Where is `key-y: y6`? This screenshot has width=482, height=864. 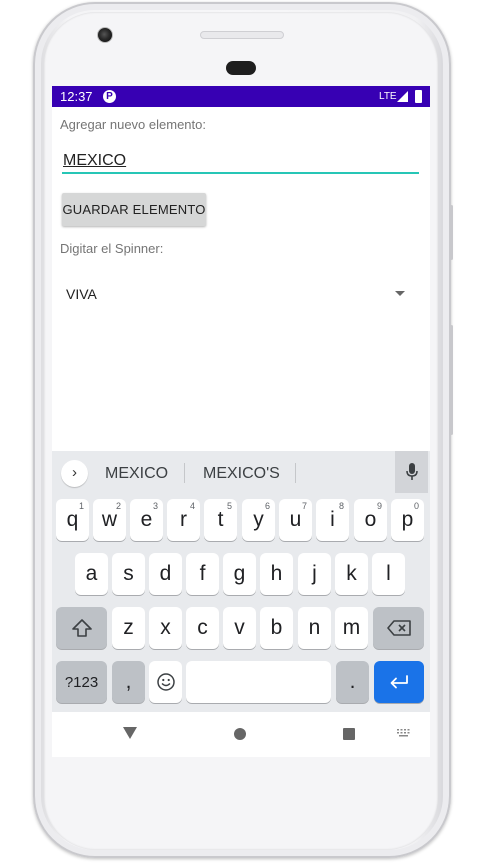
key-y: y6 is located at coordinates (258, 520).